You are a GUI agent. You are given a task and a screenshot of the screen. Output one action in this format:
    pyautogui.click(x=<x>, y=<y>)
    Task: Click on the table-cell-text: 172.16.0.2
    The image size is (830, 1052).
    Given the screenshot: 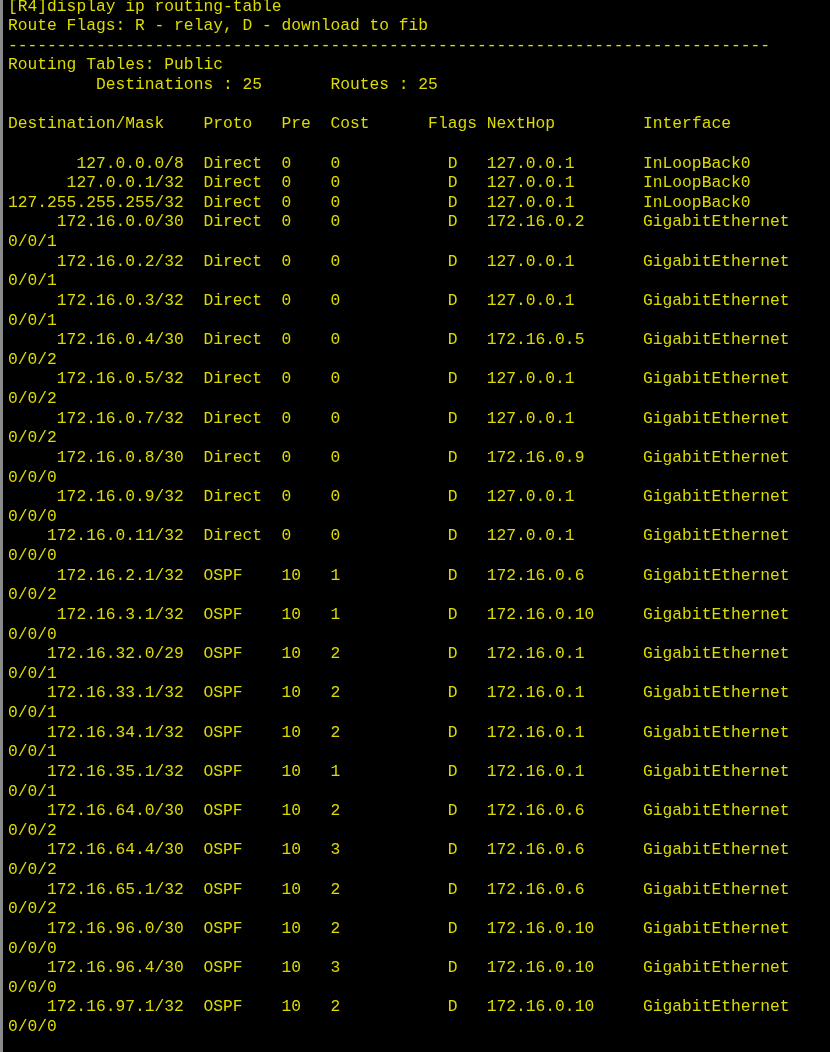 What is the action you would take?
    pyautogui.click(x=535, y=222)
    